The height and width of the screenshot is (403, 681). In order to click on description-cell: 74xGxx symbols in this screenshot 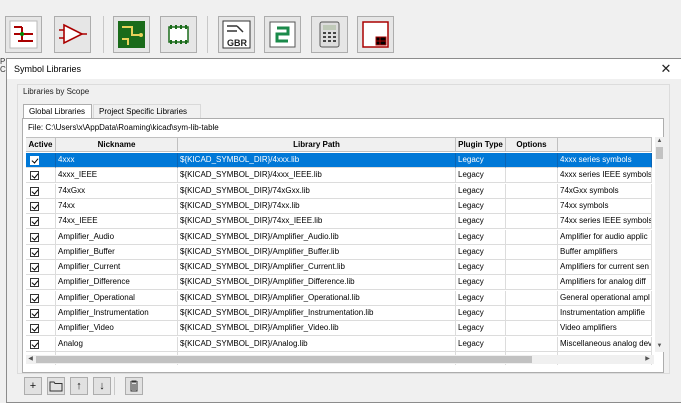, I will do `click(605, 191)`.